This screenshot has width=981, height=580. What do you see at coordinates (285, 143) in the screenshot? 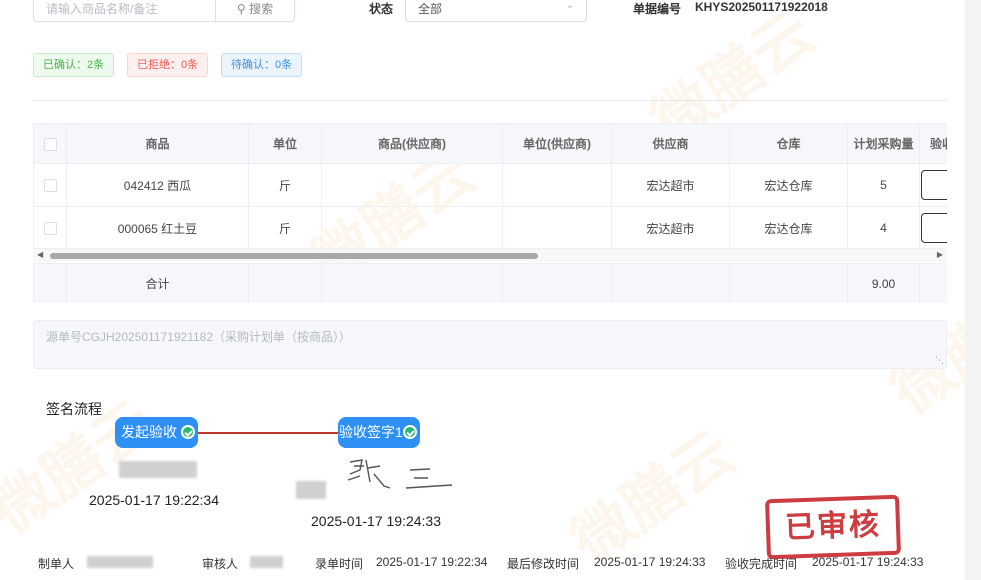
I see `col-header-unit: 单位` at bounding box center [285, 143].